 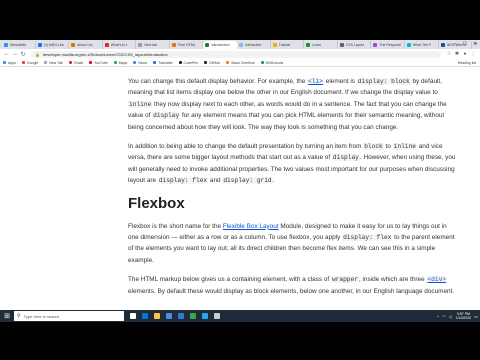 I want to click on browser-tab: Interactive, so click(x=254, y=45).